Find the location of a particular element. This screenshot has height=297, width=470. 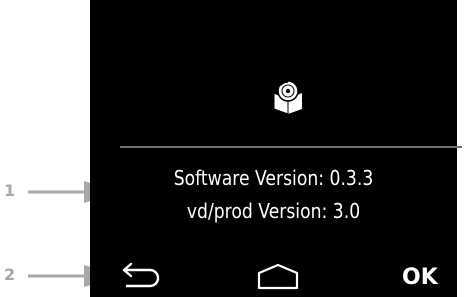

vd-prod-version-text: vd/prod Version: 3.0 is located at coordinates (273, 211).